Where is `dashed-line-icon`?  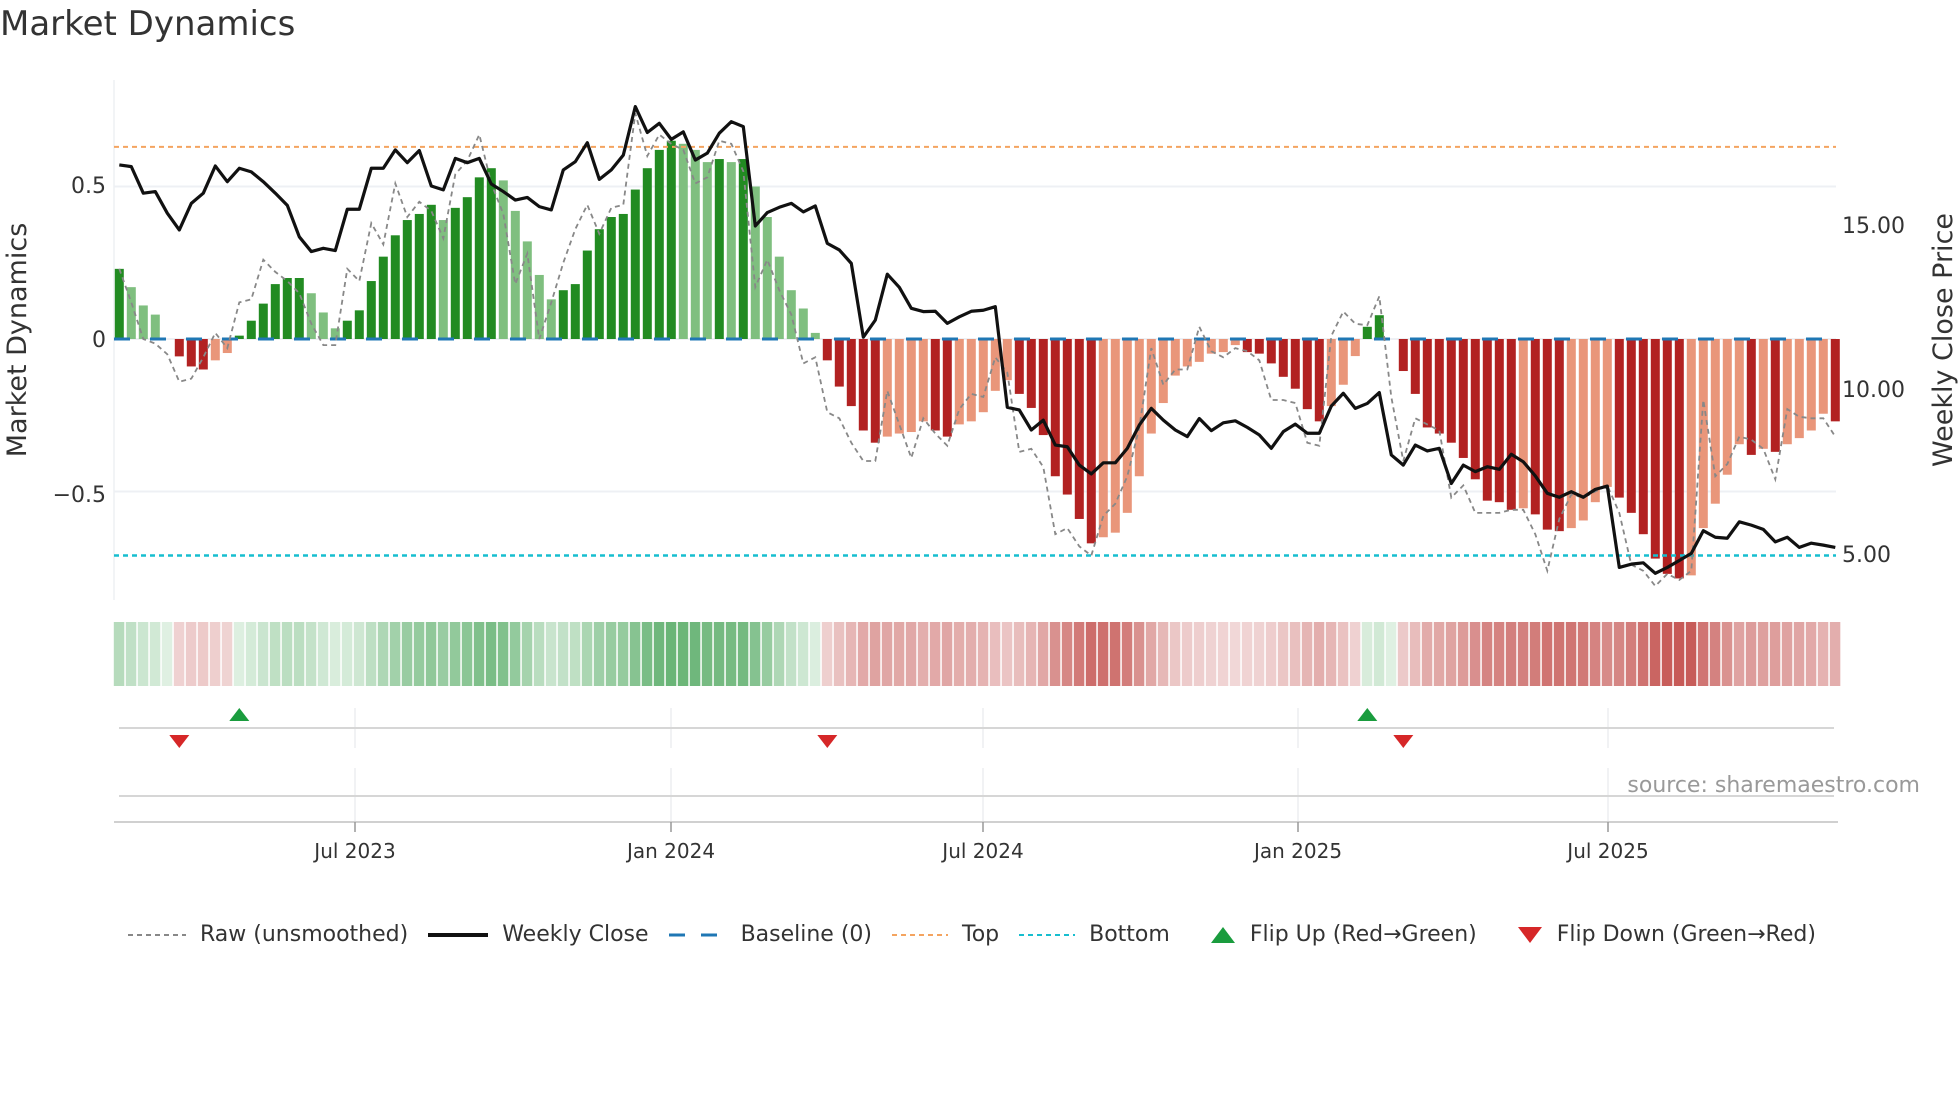 dashed-line-icon is located at coordinates (157, 934).